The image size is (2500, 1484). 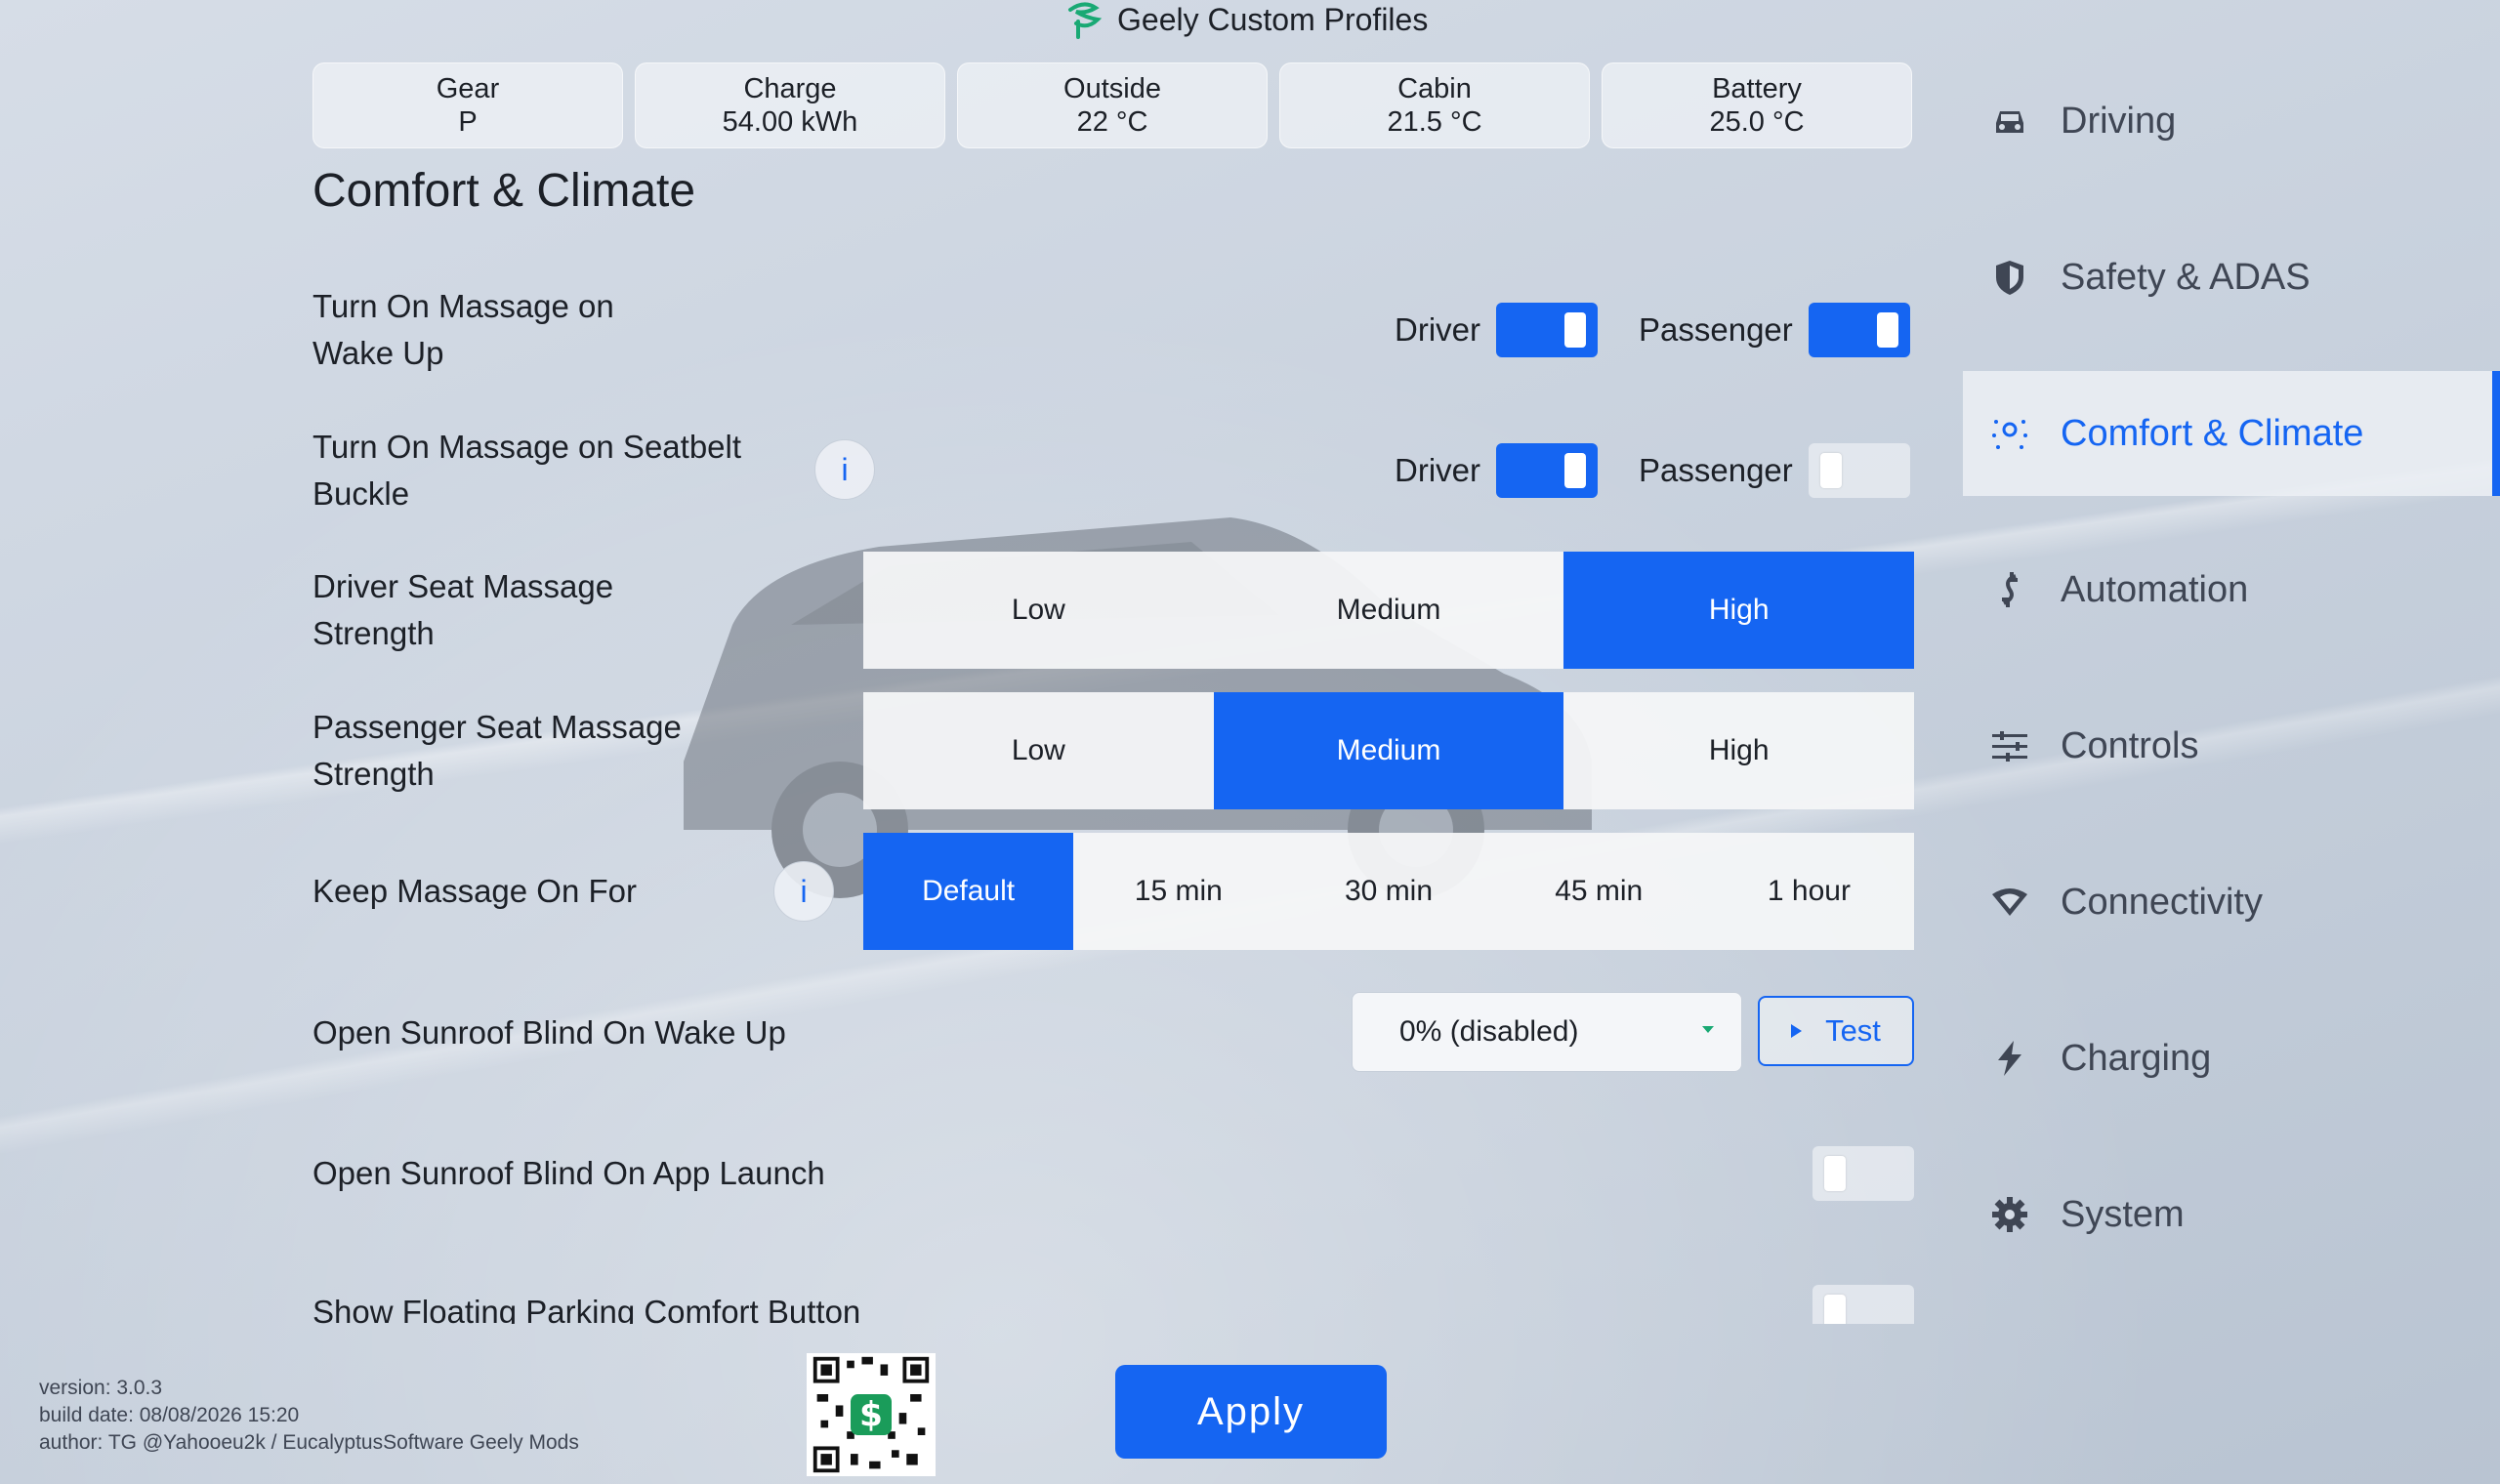 I want to click on nav-item-comfort: Comfort & Climate, so click(x=2231, y=434).